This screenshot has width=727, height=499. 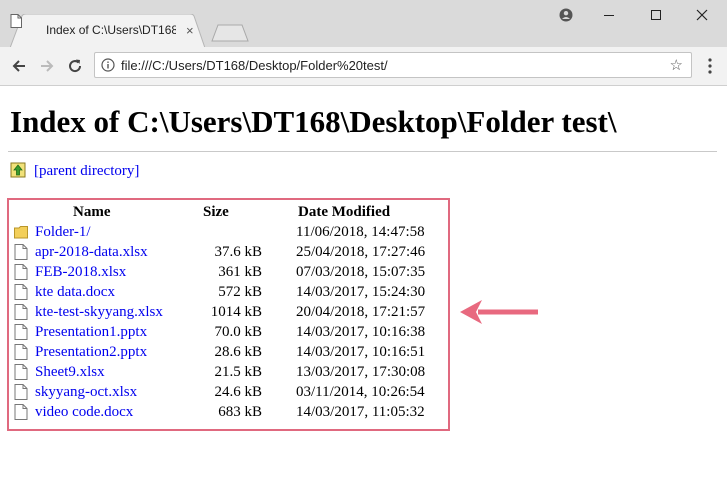 What do you see at coordinates (216, 212) in the screenshot?
I see `column-header-size: Size` at bounding box center [216, 212].